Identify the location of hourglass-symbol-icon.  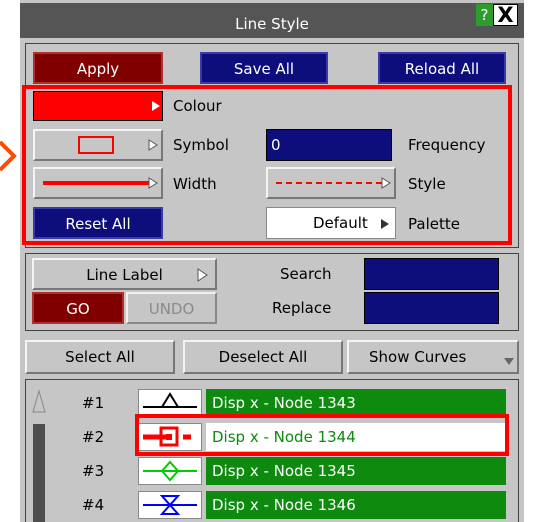
(170, 505).